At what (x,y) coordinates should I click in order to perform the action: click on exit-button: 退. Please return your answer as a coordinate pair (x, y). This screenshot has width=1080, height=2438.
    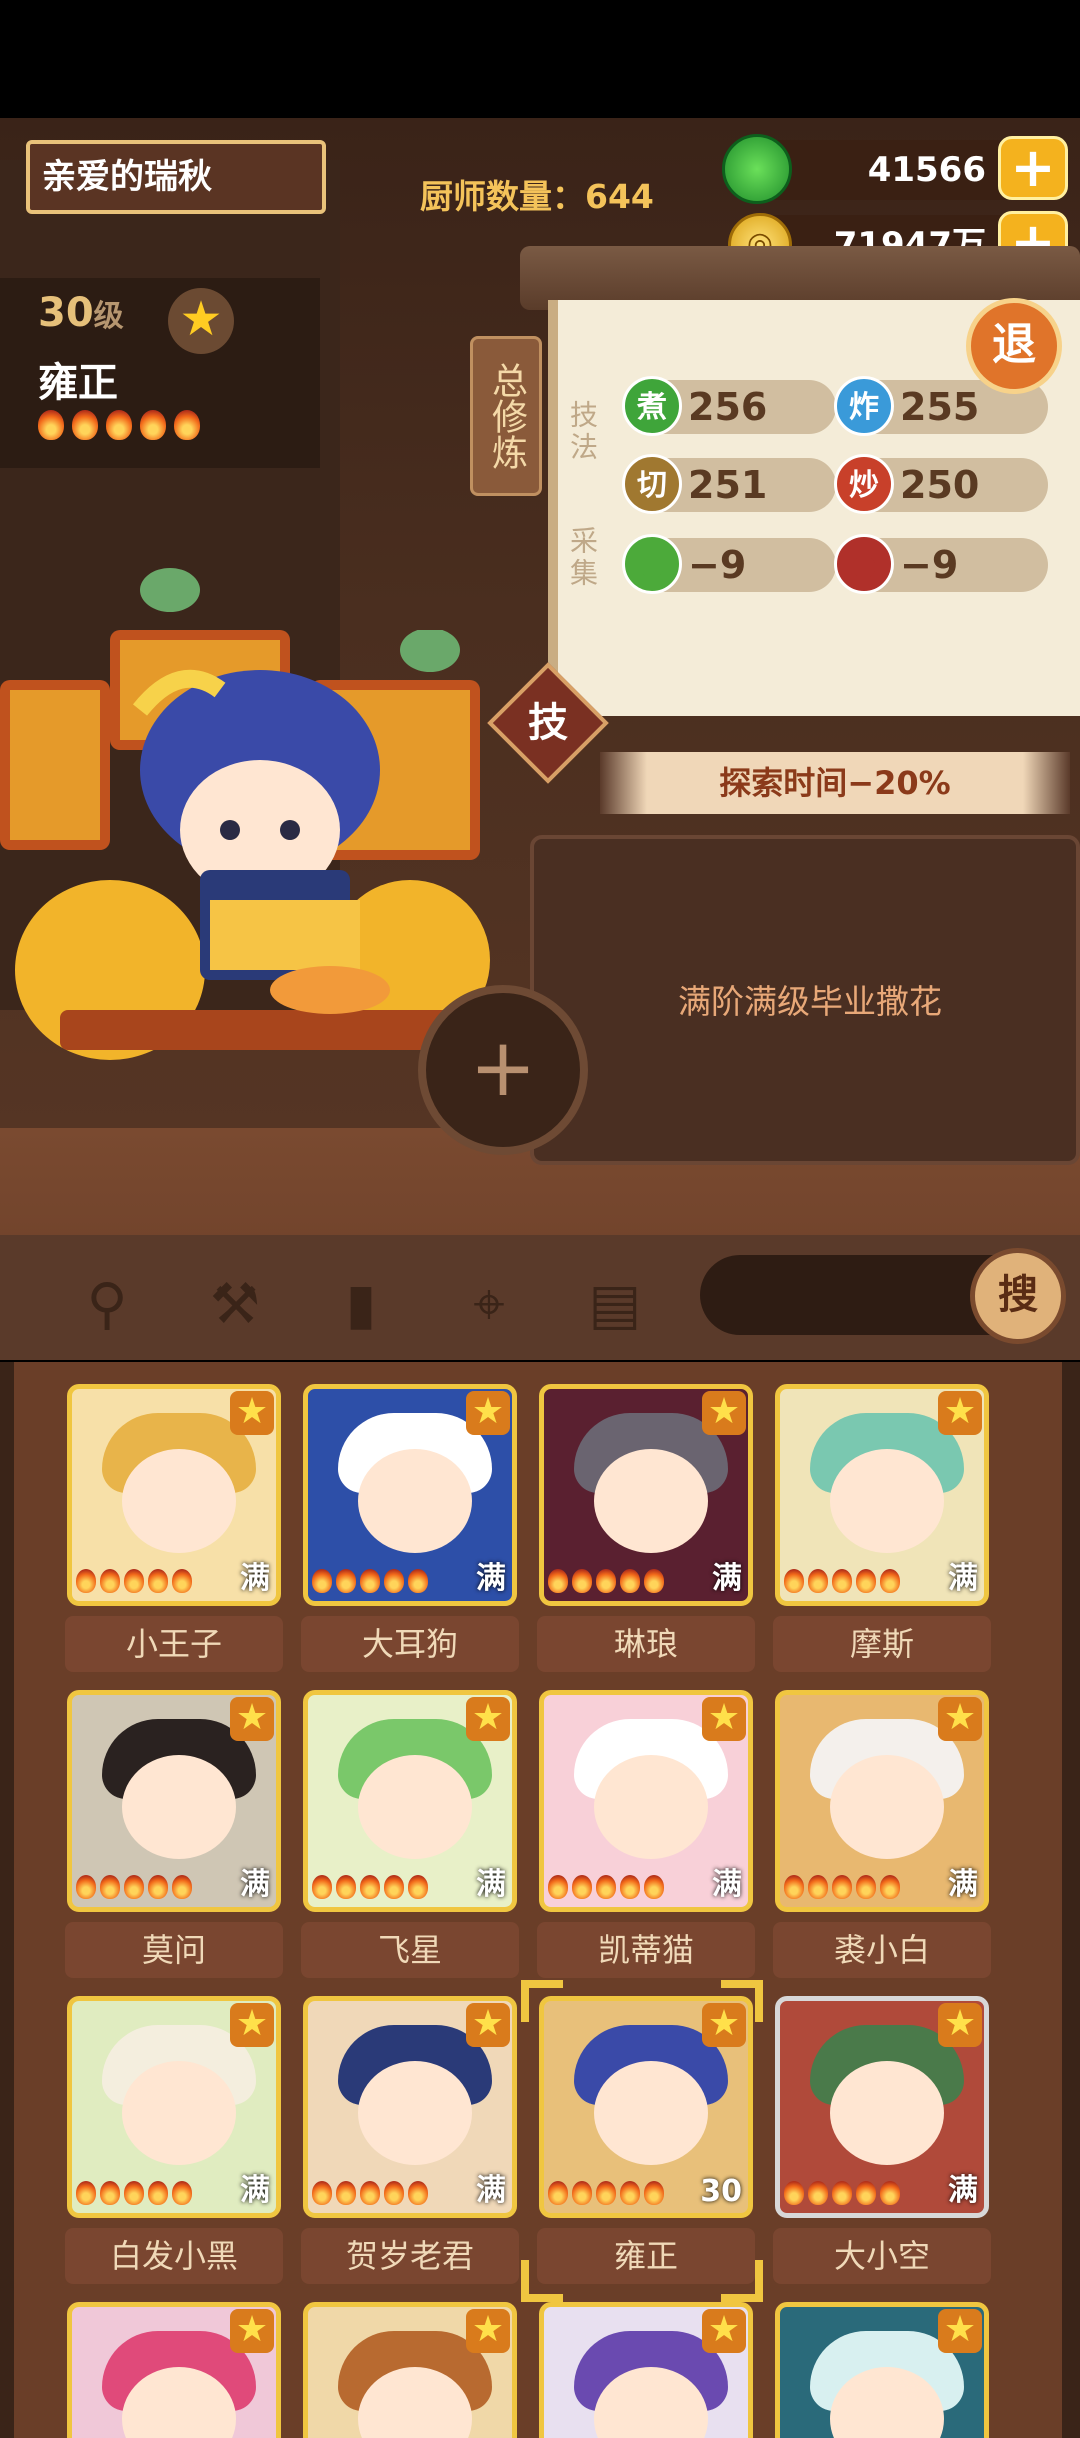
    Looking at the image, I should click on (1014, 346).